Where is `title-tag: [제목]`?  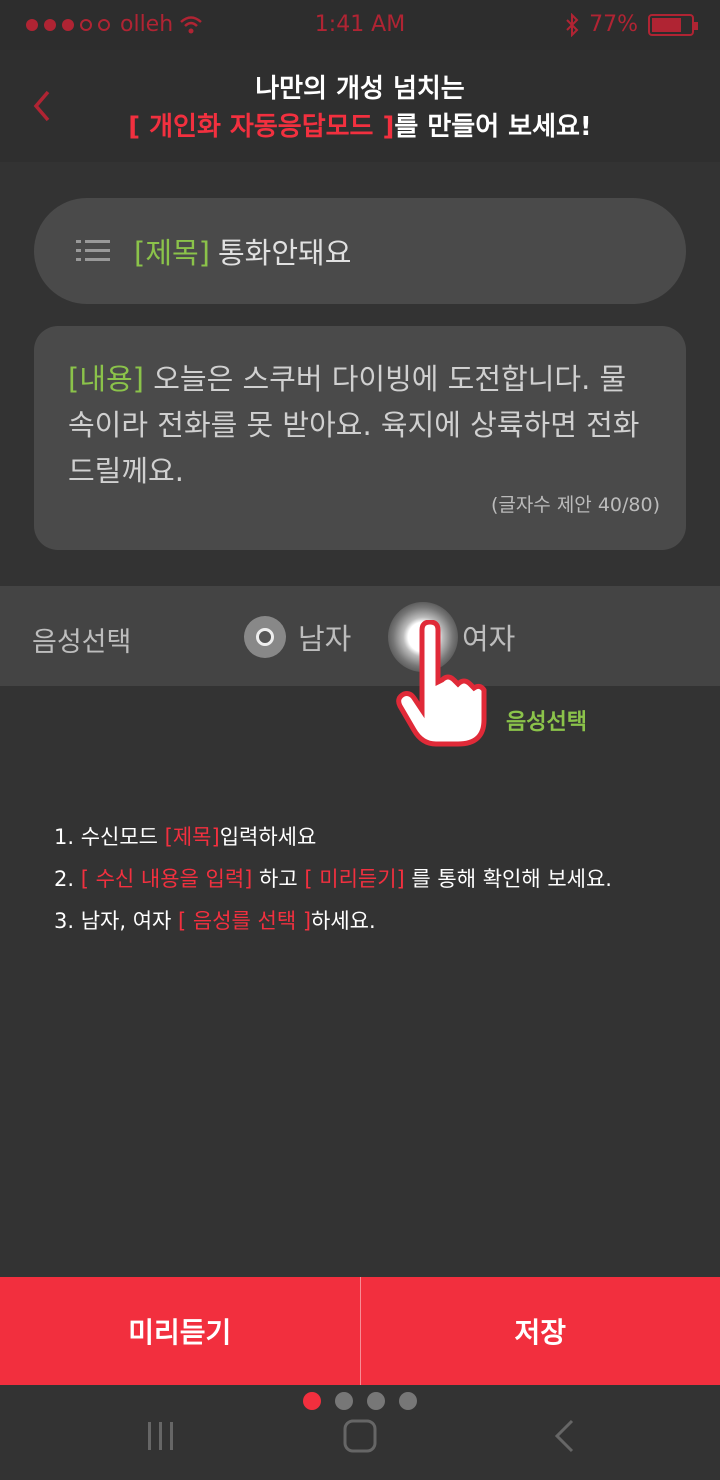
title-tag: [제목] is located at coordinates (172, 253).